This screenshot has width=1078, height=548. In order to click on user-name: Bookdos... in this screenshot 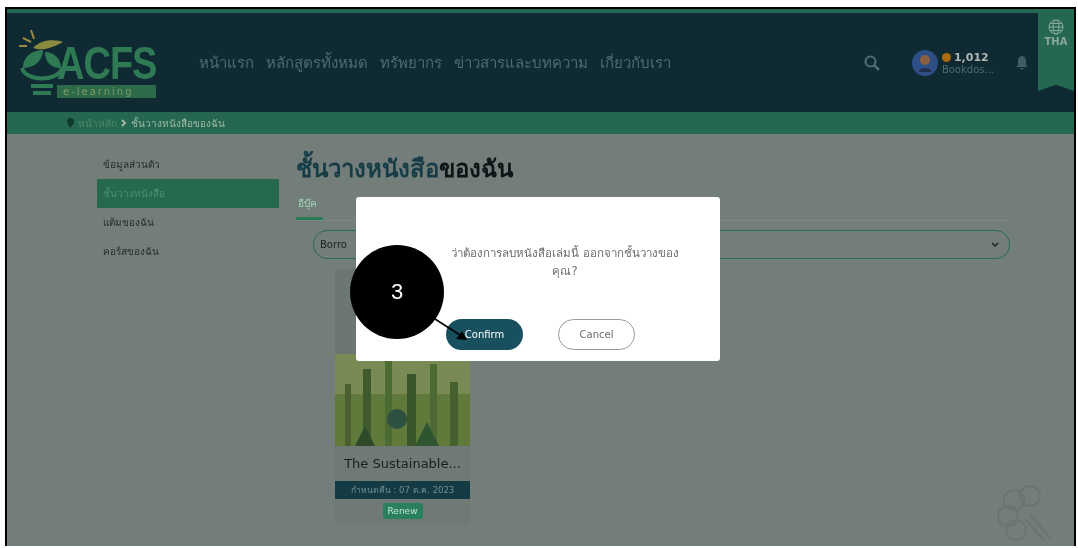, I will do `click(967, 69)`.